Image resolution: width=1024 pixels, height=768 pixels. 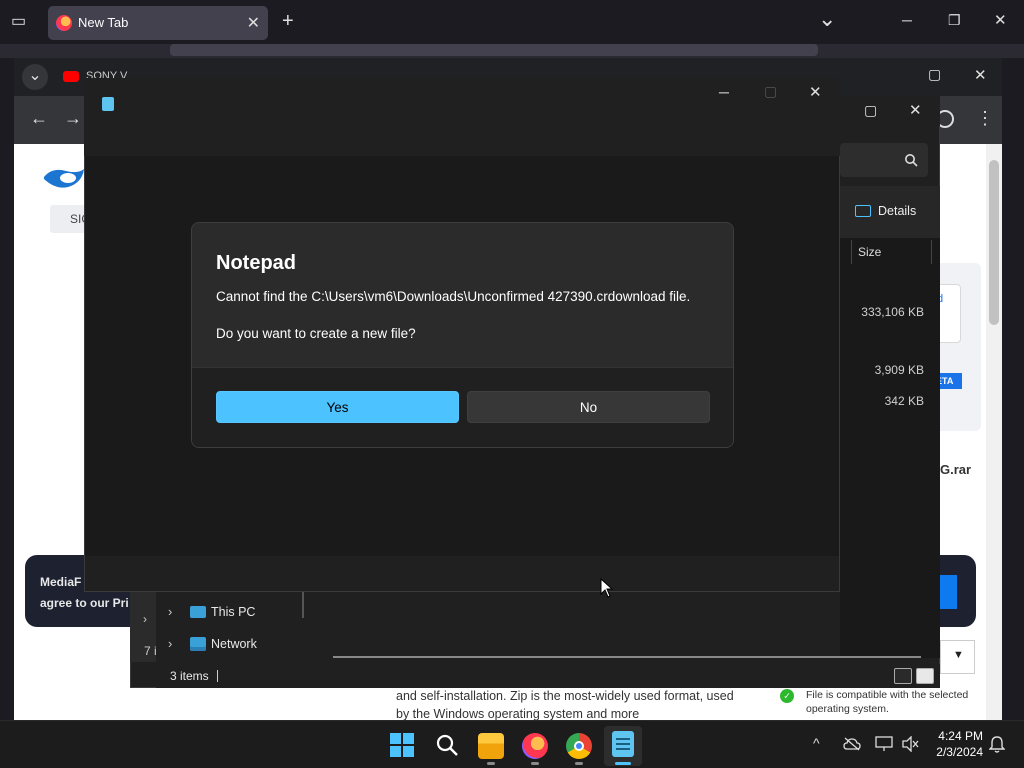 What do you see at coordinates (954, 736) in the screenshot?
I see `clock-time: 4:24 PM` at bounding box center [954, 736].